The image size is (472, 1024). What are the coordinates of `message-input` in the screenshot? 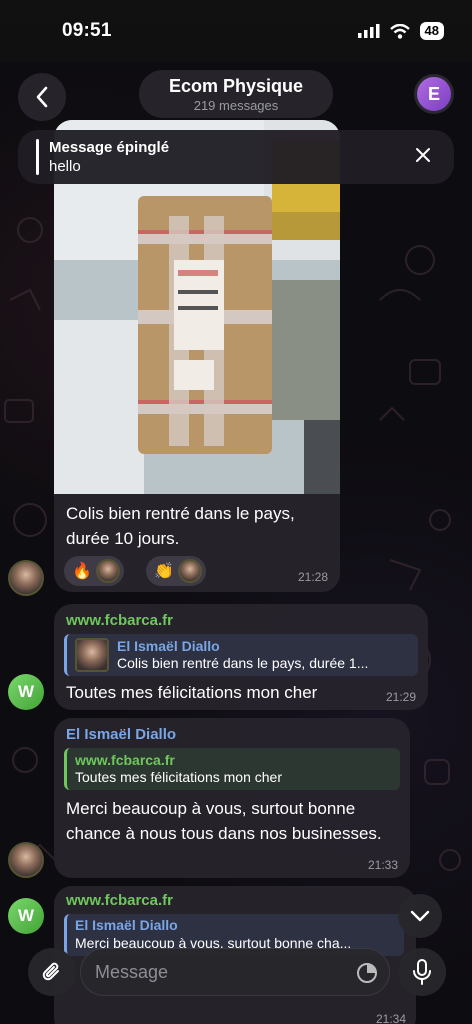 It's located at (235, 972).